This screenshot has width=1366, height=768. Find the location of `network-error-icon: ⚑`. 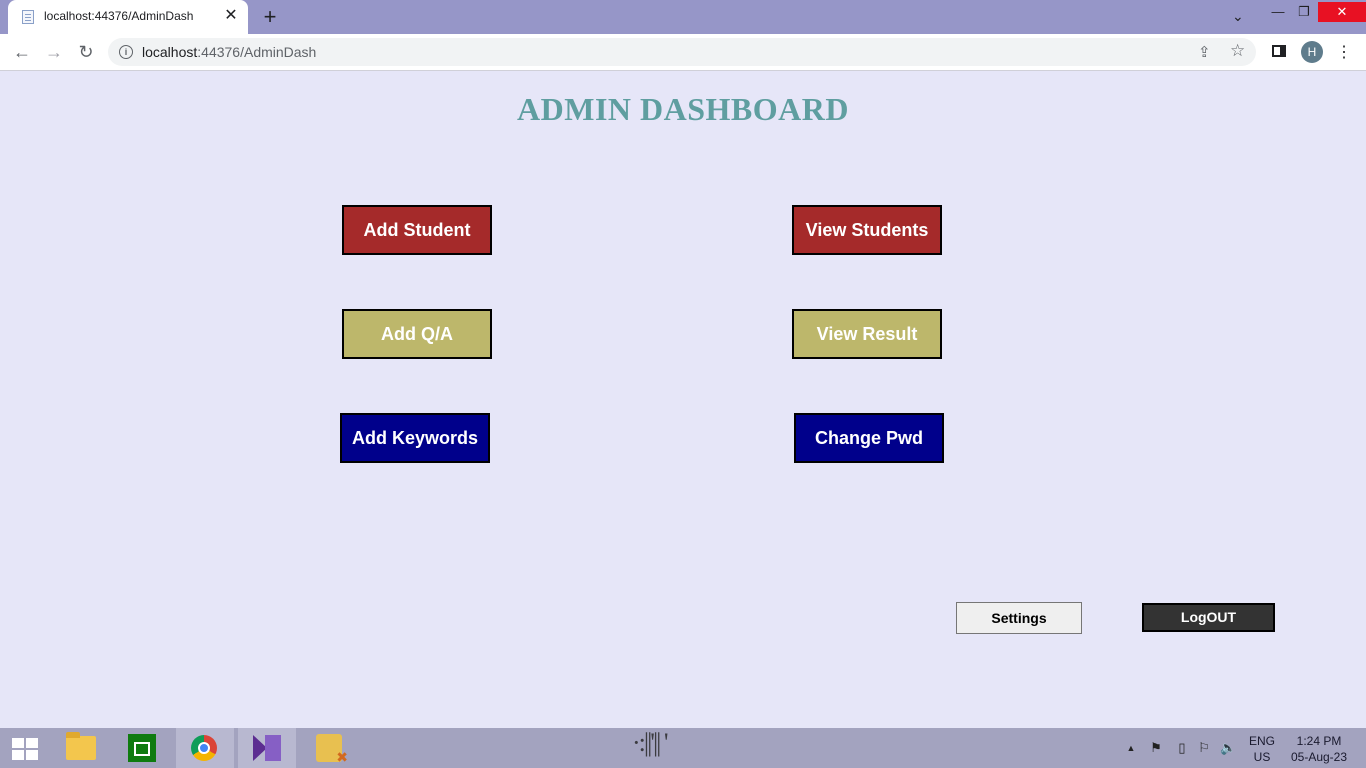

network-error-icon: ⚑ is located at coordinates (1156, 748).